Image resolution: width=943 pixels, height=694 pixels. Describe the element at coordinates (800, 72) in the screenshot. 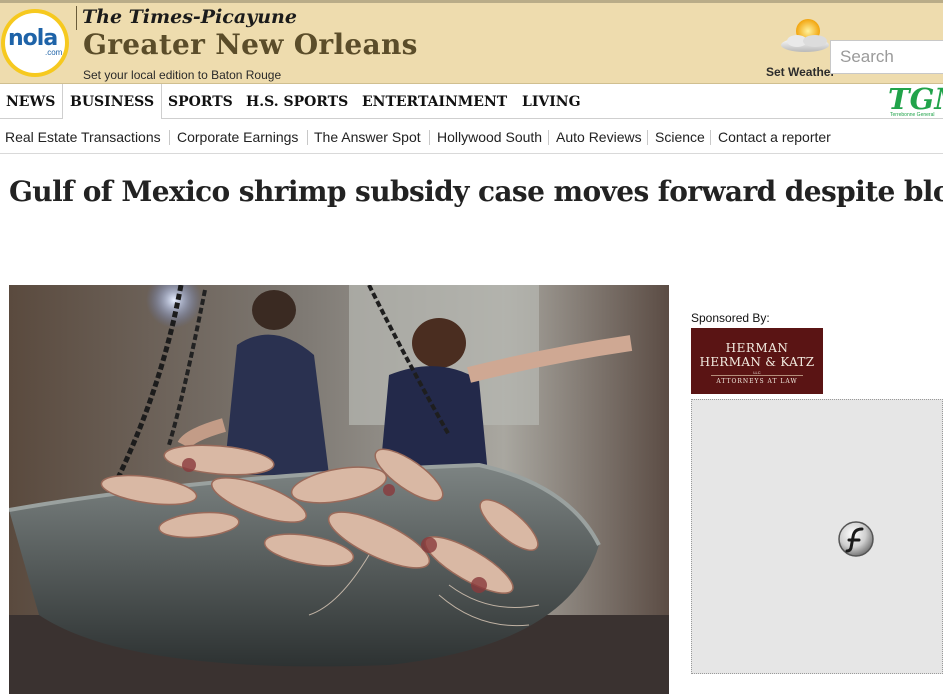

I see `weather-label: Set Weather` at that location.